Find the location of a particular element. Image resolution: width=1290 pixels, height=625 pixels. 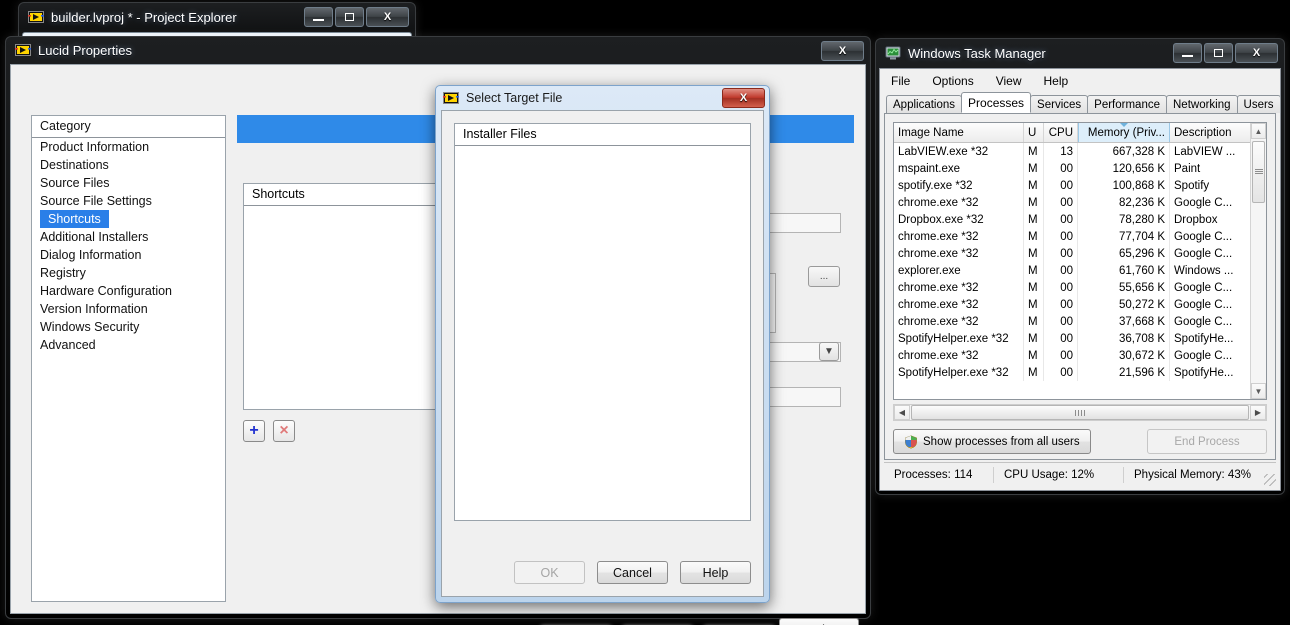

processes-horizontal-scrollbar: ◀ ▶ is located at coordinates (1080, 412).